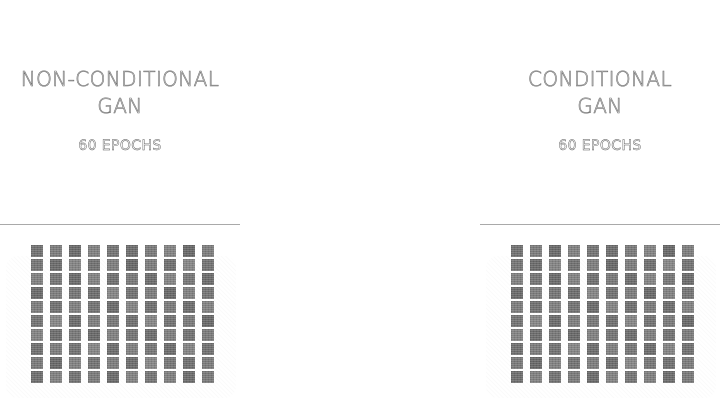 Image resolution: width=720 pixels, height=404 pixels. Describe the element at coordinates (120, 93) in the screenshot. I see `panel-title: NON-CONDITIONAL GAN` at that location.